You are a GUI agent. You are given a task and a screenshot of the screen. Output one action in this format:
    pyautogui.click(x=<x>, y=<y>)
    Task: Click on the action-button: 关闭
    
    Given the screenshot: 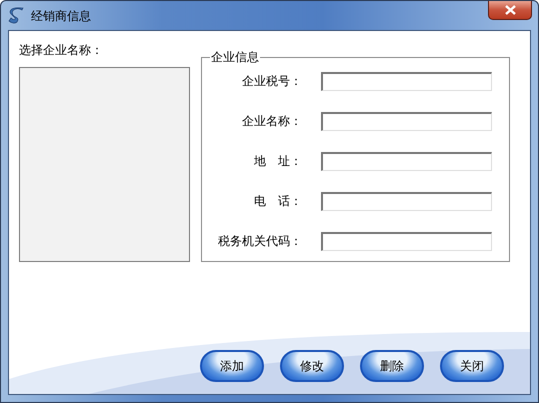 What is the action you would take?
    pyautogui.click(x=472, y=366)
    